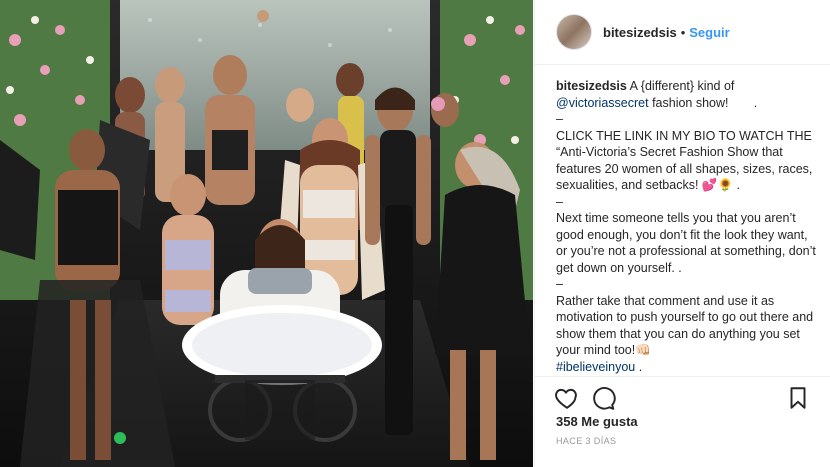 The width and height of the screenshot is (830, 467). What do you see at coordinates (798, 398) in the screenshot?
I see `bookmark-icon` at bounding box center [798, 398].